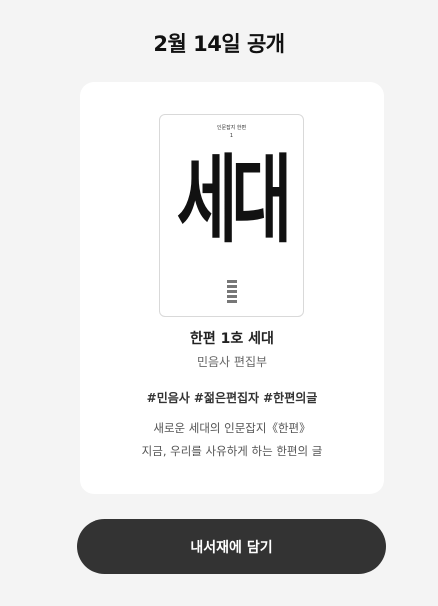  I want to click on book-cover: 인문잡지 한편 1 세대, so click(231, 215).